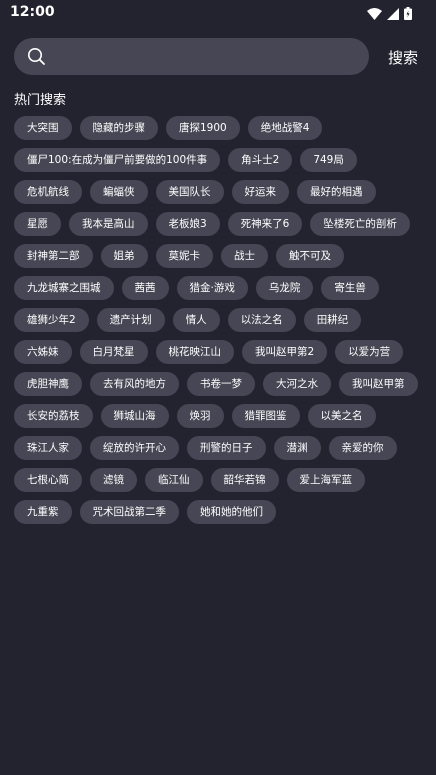 The image size is (436, 775). I want to click on hot-search-tag: 雄狮少年2, so click(51, 320).